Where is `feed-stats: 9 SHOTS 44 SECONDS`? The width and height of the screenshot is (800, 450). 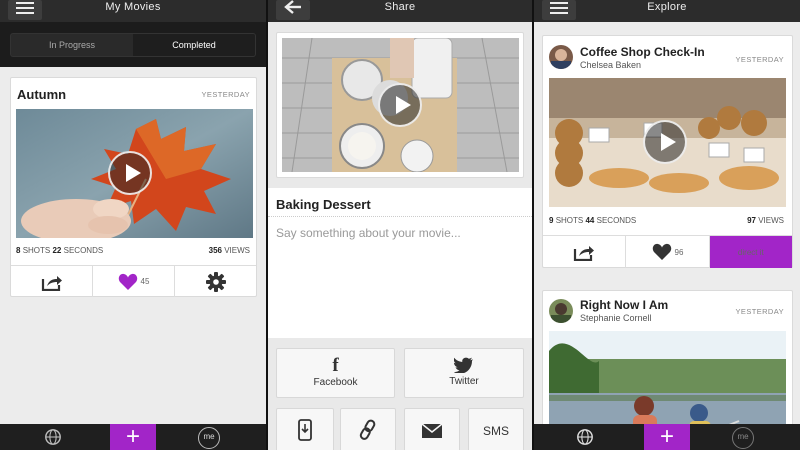 feed-stats: 9 SHOTS 44 SECONDS is located at coordinates (592, 220).